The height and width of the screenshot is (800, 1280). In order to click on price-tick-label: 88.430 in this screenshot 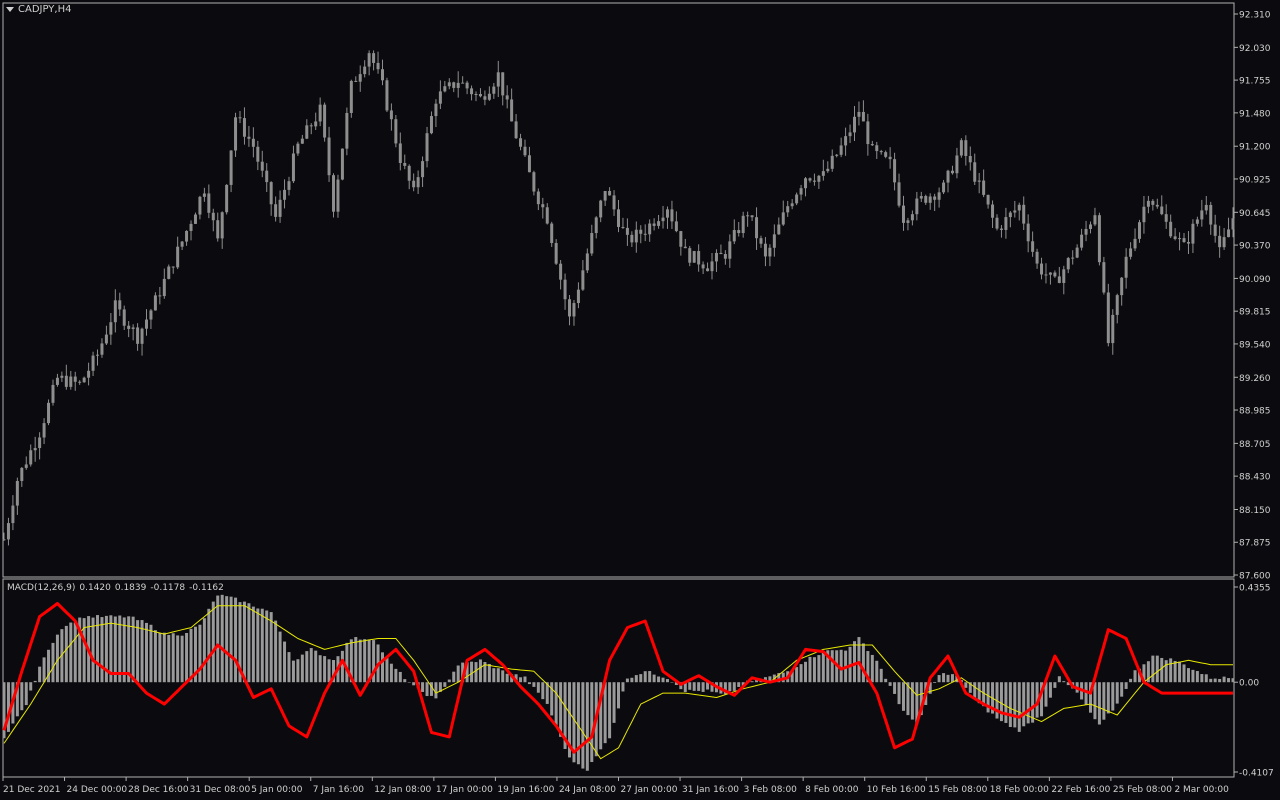, I will do `click(1255, 478)`.